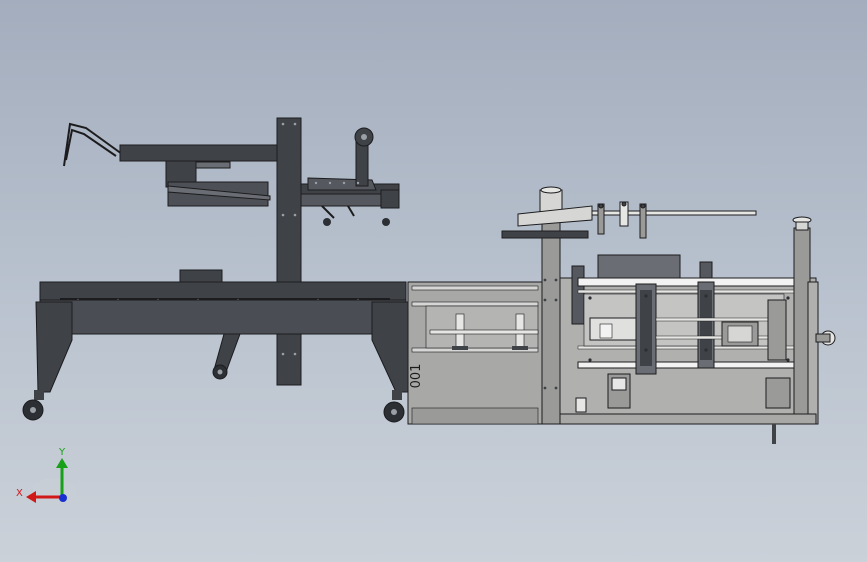 This screenshot has width=867, height=562. I want to click on y-axis-label: Y, so click(62, 452).